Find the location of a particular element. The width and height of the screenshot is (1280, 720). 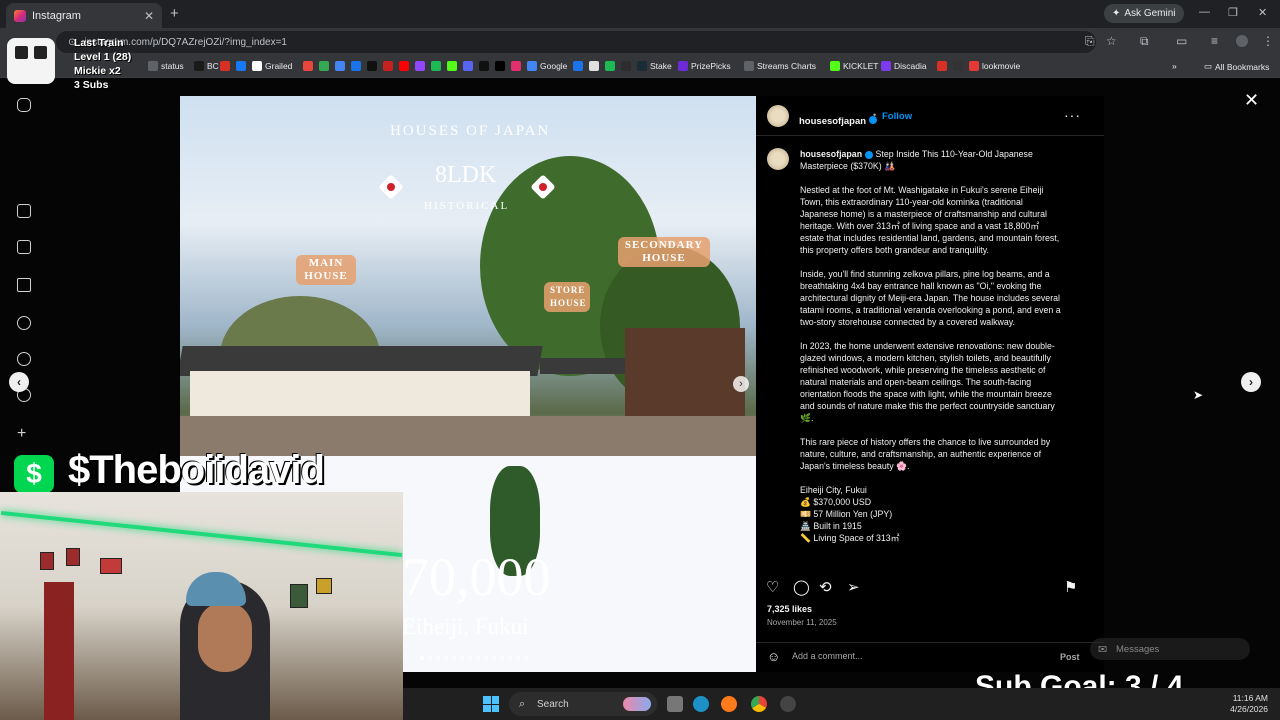

bookmark-item: Grailed is located at coordinates (272, 66).